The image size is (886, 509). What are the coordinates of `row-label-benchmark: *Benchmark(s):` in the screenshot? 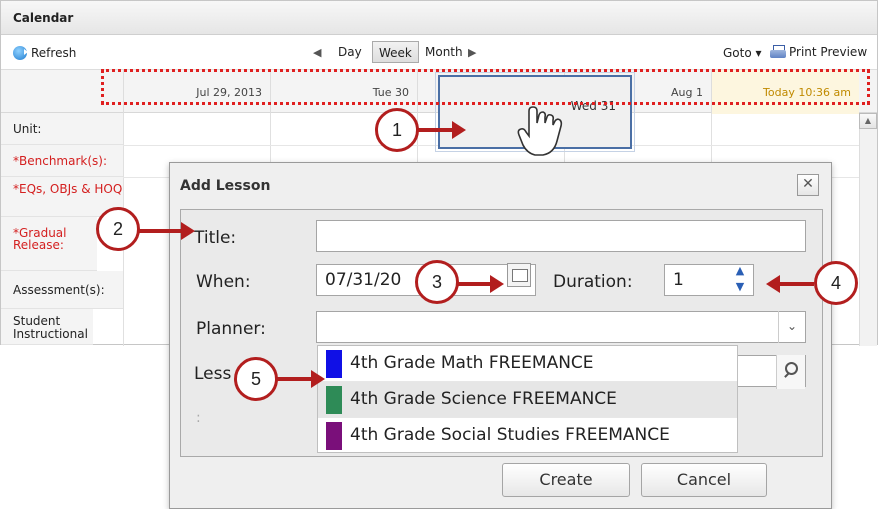 It's located at (62, 161).